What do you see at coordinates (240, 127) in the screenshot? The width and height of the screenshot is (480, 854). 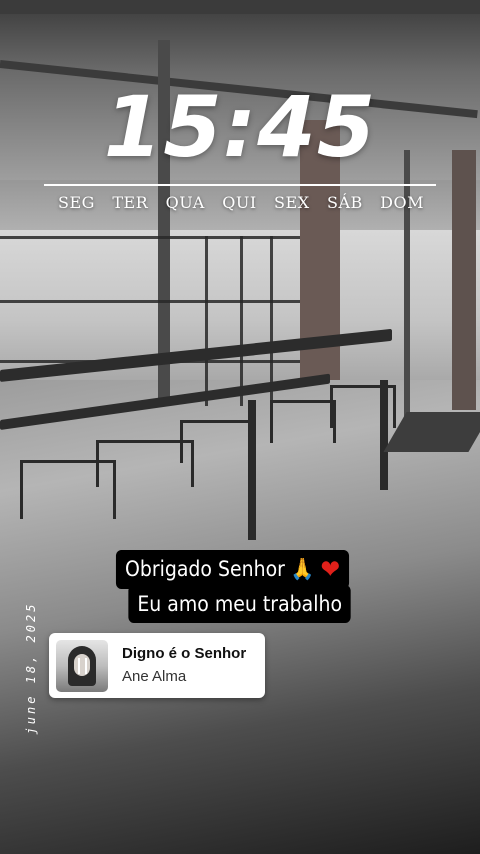 I see `clock-time: 15:45` at bounding box center [240, 127].